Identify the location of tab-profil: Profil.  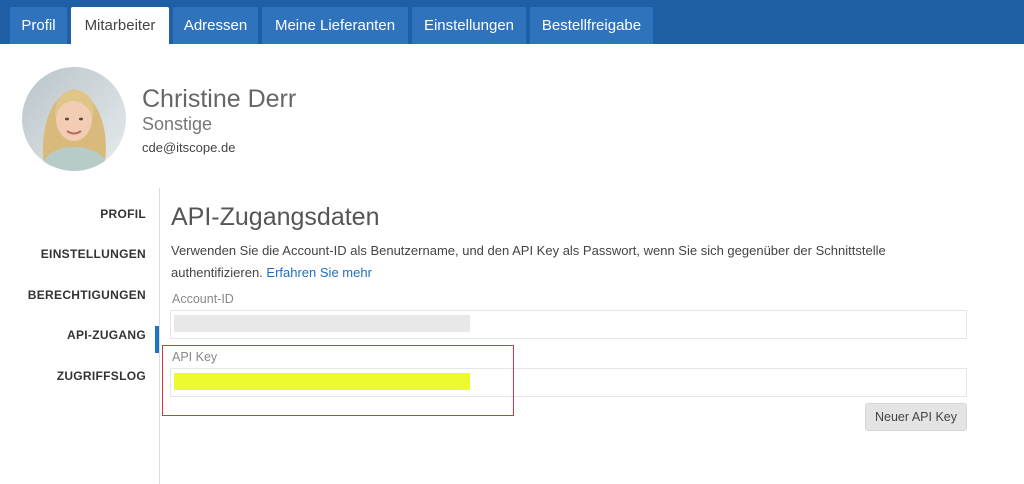
(38, 25).